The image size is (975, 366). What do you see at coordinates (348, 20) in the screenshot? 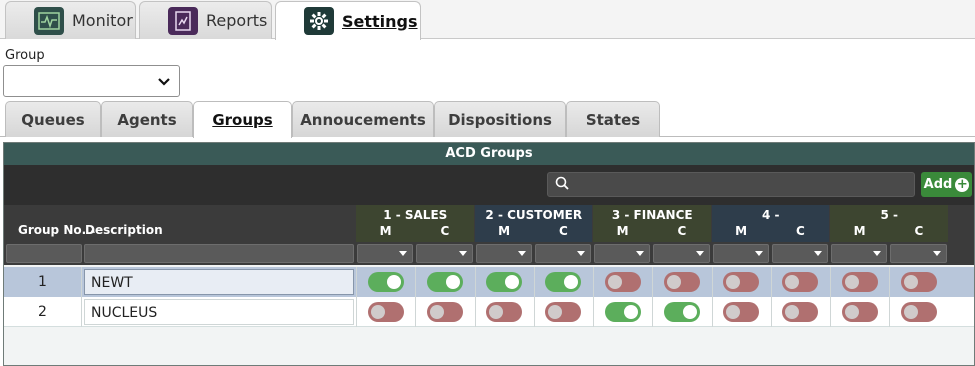
I see `tab-settings: Settings` at bounding box center [348, 20].